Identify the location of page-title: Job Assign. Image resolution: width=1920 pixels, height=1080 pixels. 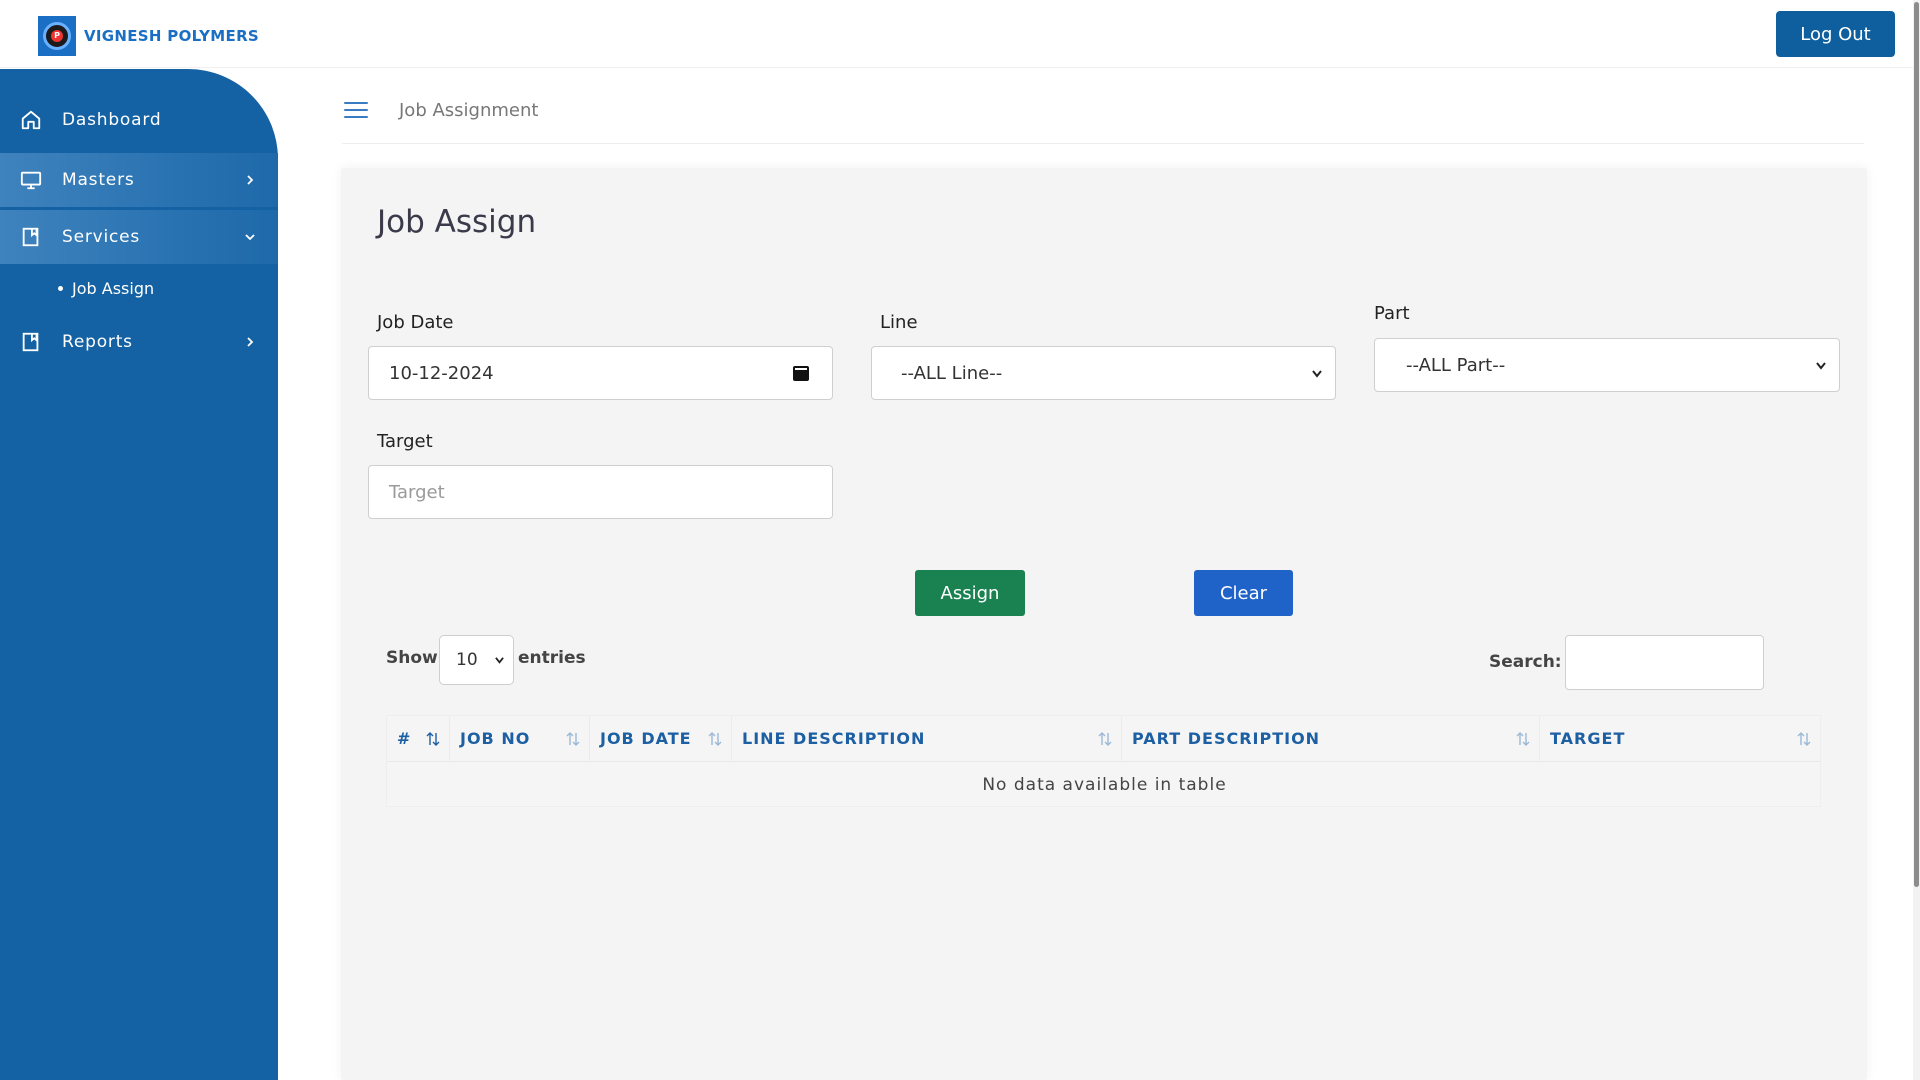
(457, 222).